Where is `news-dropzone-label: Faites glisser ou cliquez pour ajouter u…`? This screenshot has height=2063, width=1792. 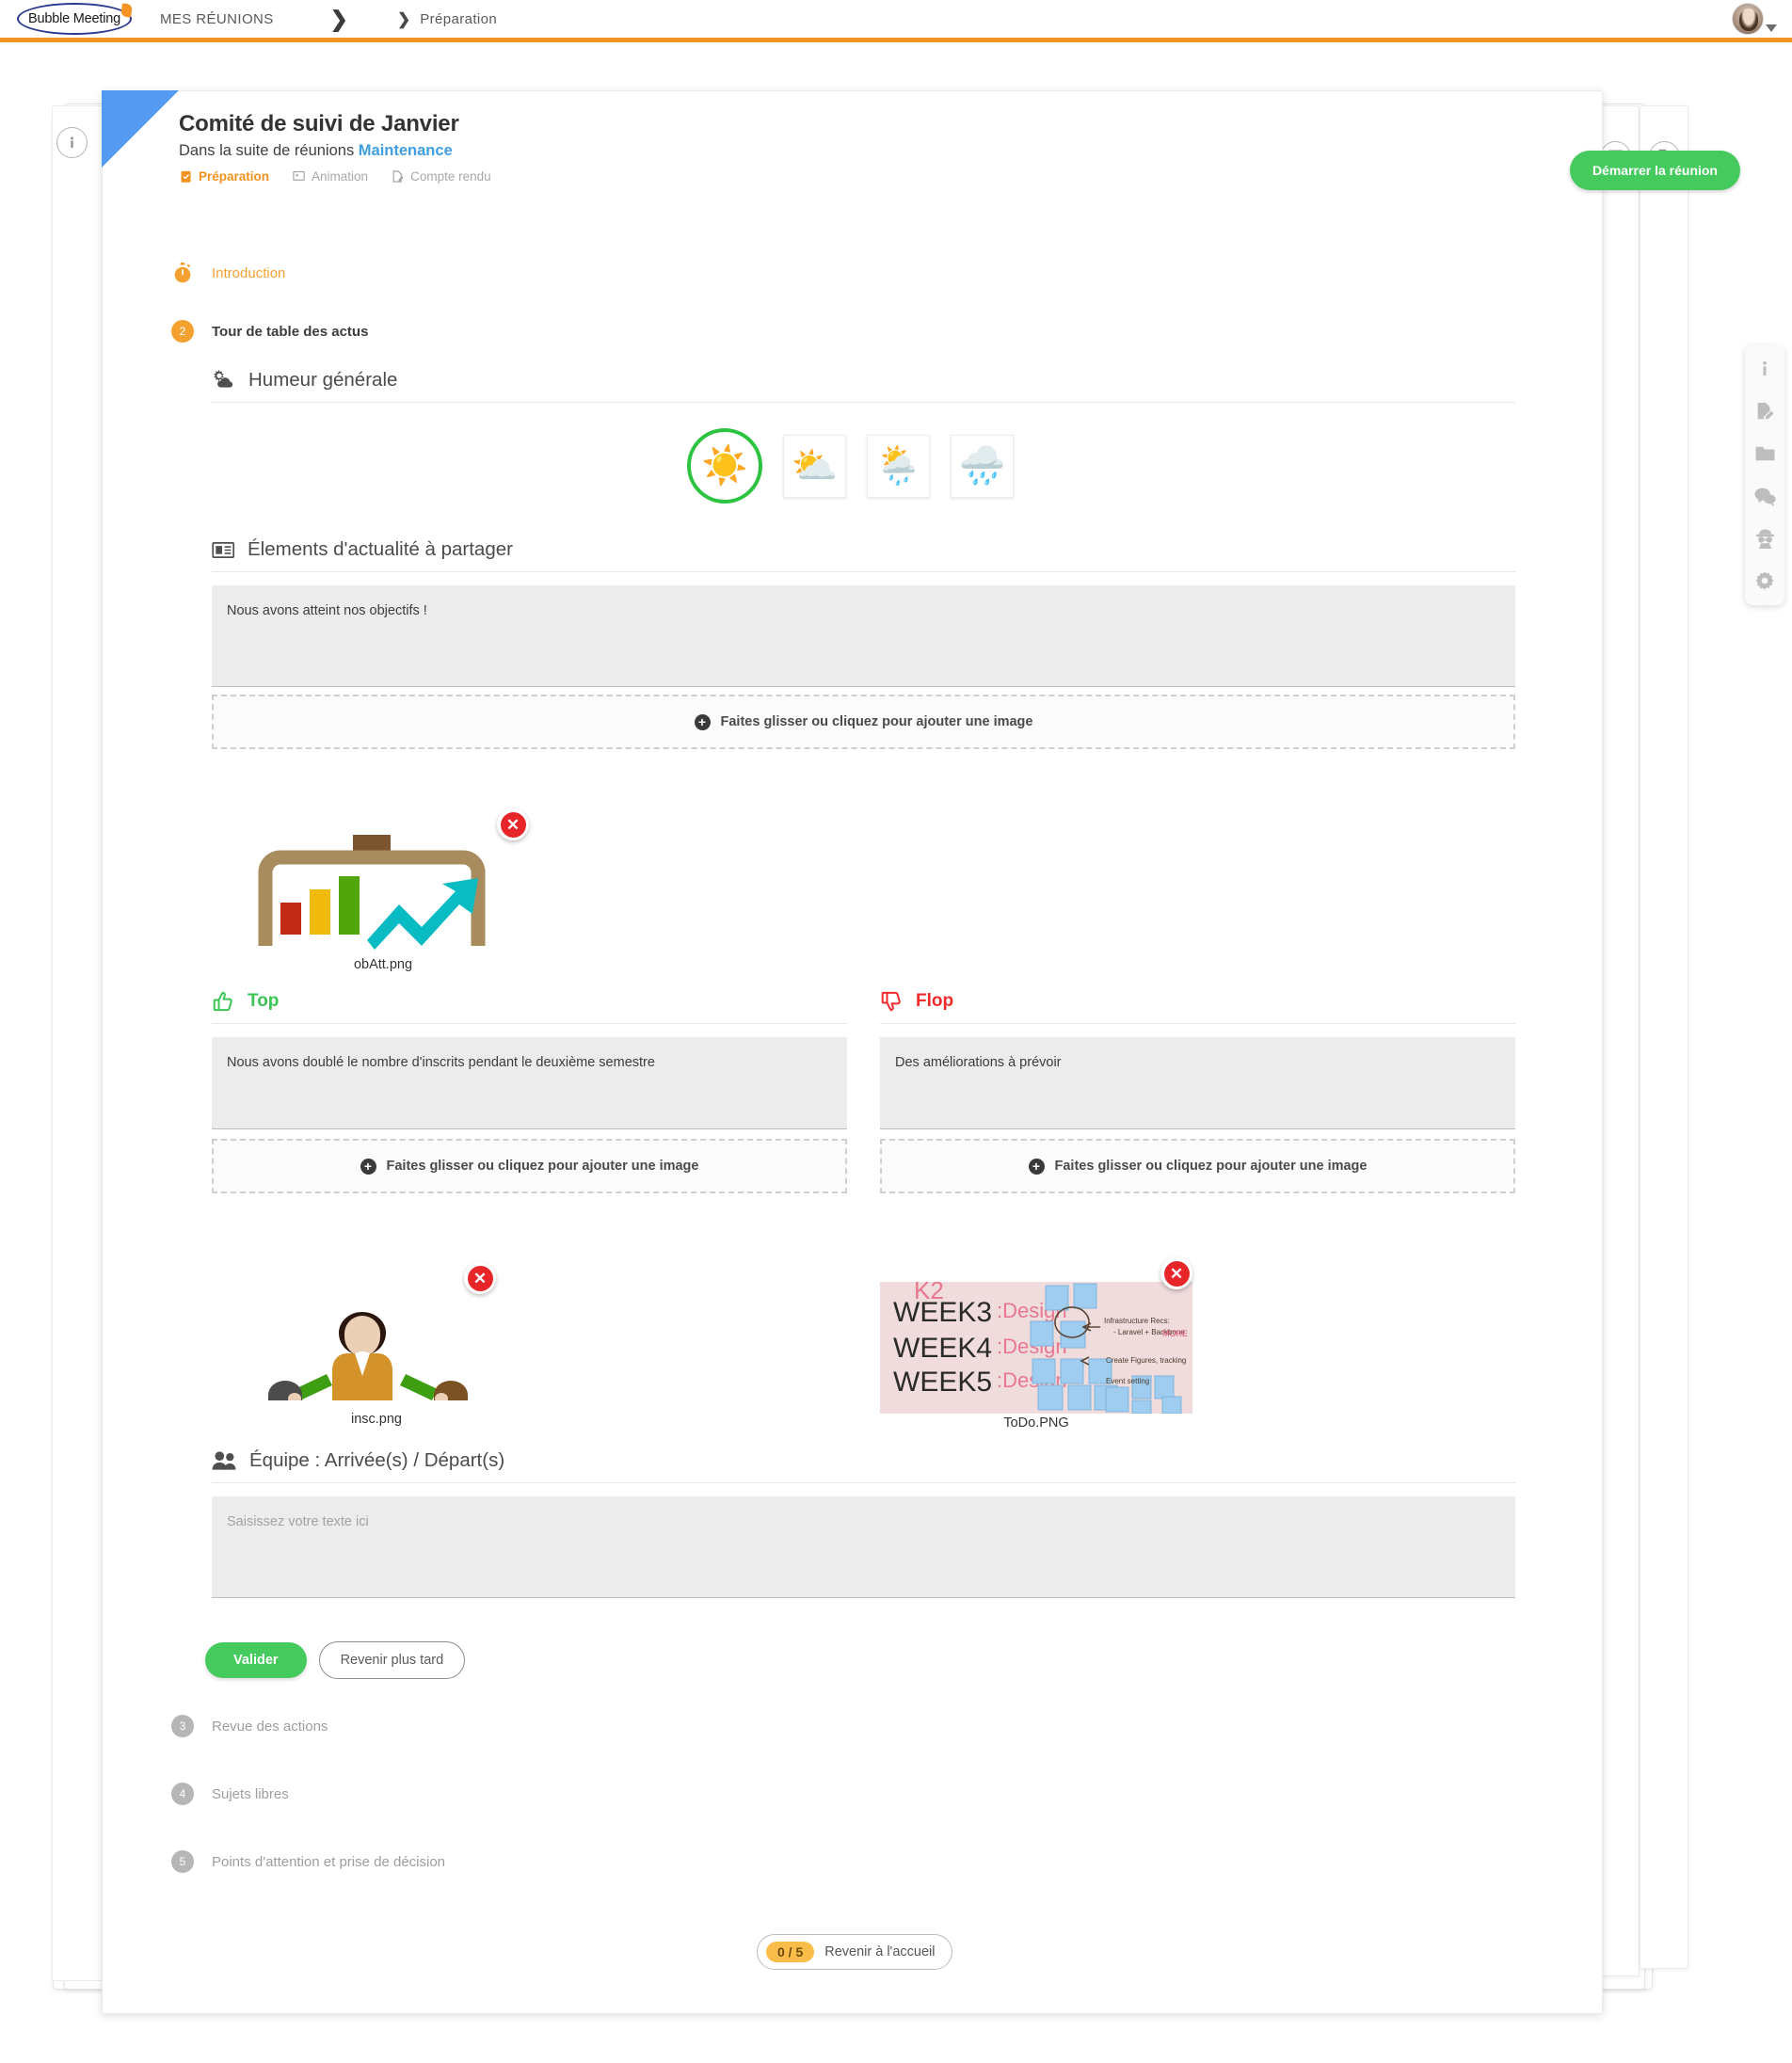
news-dropzone-label: Faites glisser ou cliquez pour ajouter u… is located at coordinates (876, 722).